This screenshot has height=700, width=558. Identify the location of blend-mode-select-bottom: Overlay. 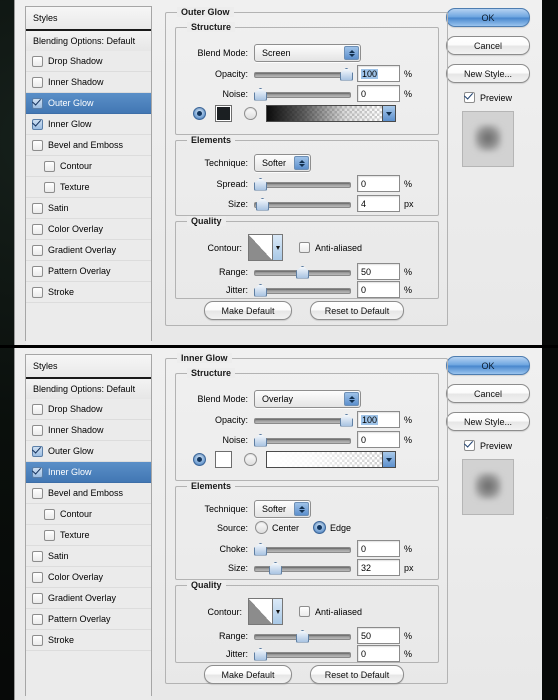
(307, 399).